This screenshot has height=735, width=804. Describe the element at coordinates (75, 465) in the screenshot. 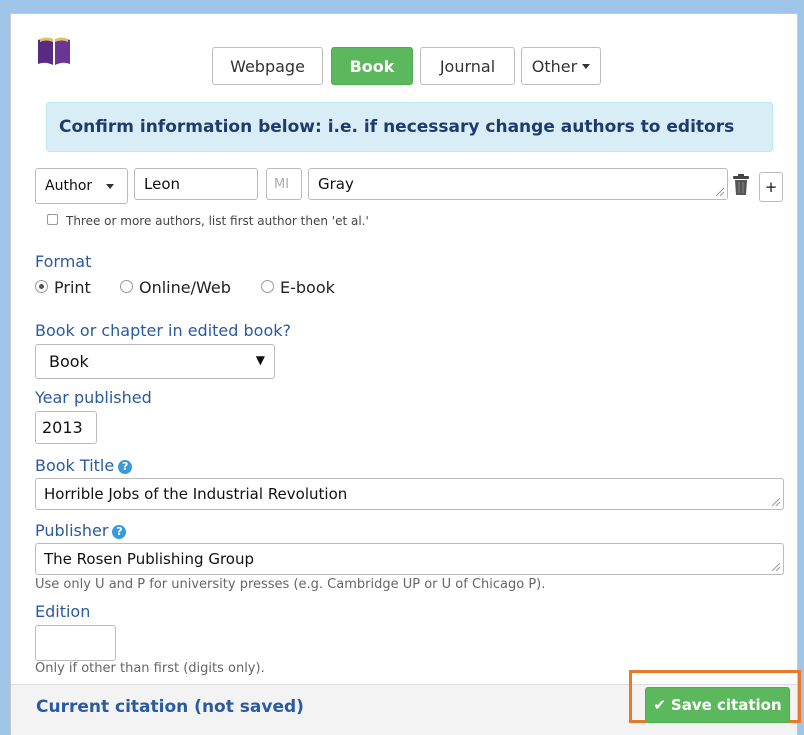

I see `book-title-label-text: Book Title` at that location.